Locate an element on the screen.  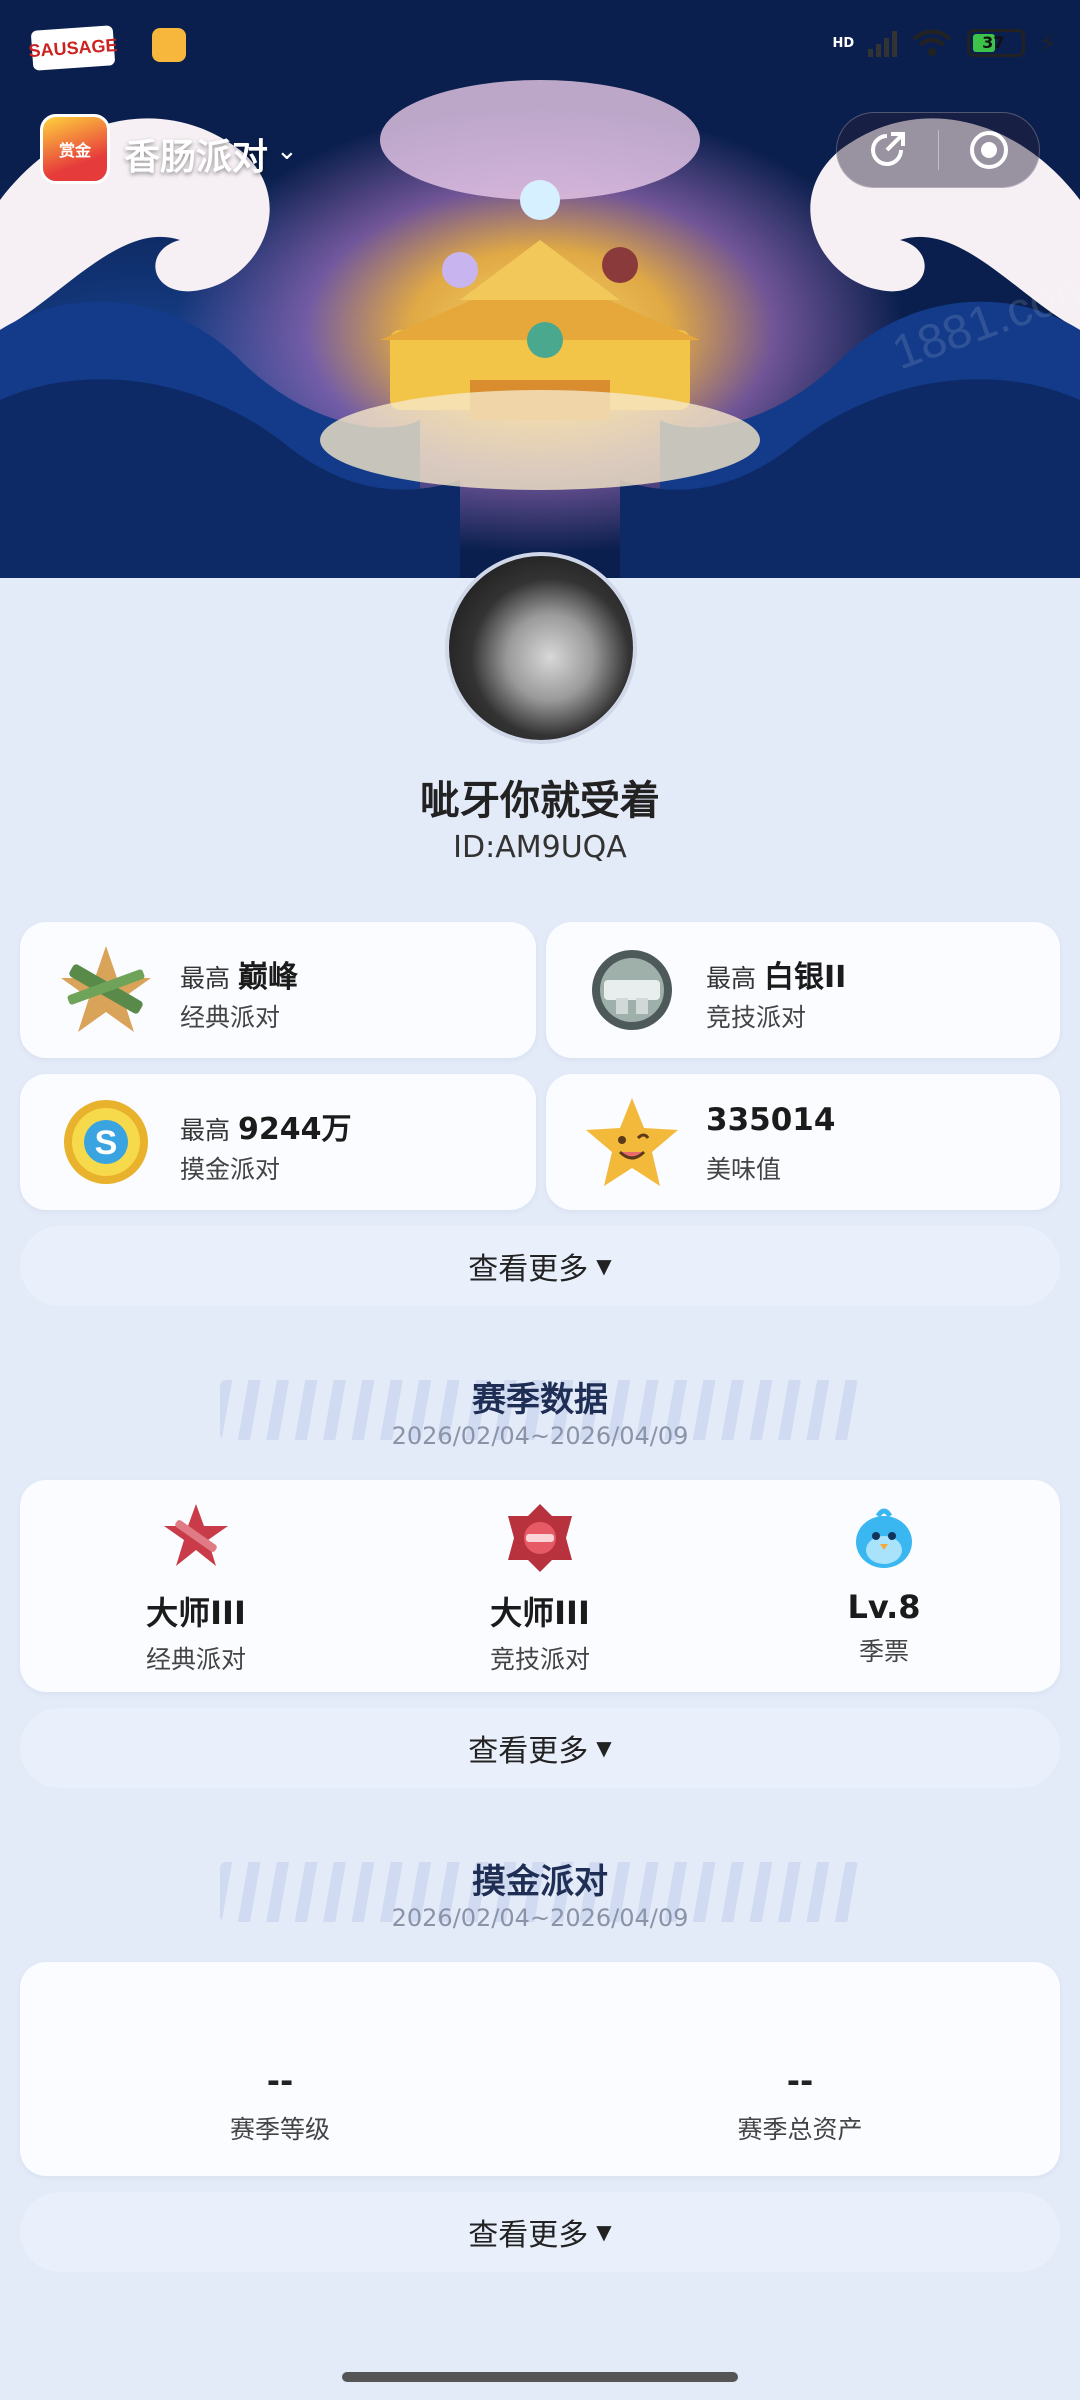
view-more-button-season: 查看更多 ▼ is located at coordinates (540, 1748).